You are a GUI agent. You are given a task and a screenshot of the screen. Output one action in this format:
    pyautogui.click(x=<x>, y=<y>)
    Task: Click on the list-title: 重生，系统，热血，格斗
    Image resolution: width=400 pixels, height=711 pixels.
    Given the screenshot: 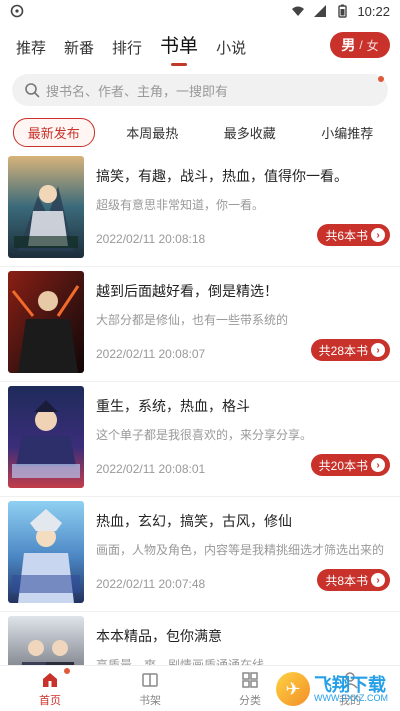 What is the action you would take?
    pyautogui.click(x=173, y=406)
    